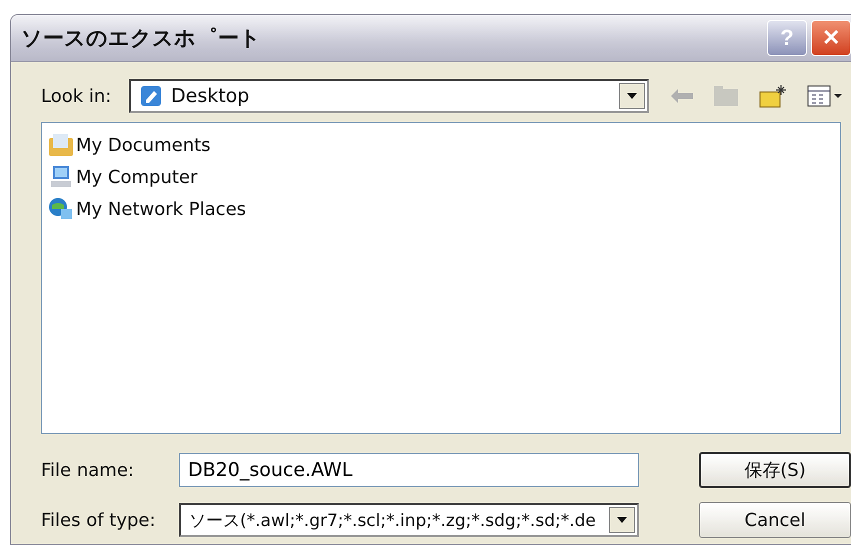 The width and height of the screenshot is (851, 545). Describe the element at coordinates (99, 520) in the screenshot. I see `file-type-label: Files of type:` at that location.